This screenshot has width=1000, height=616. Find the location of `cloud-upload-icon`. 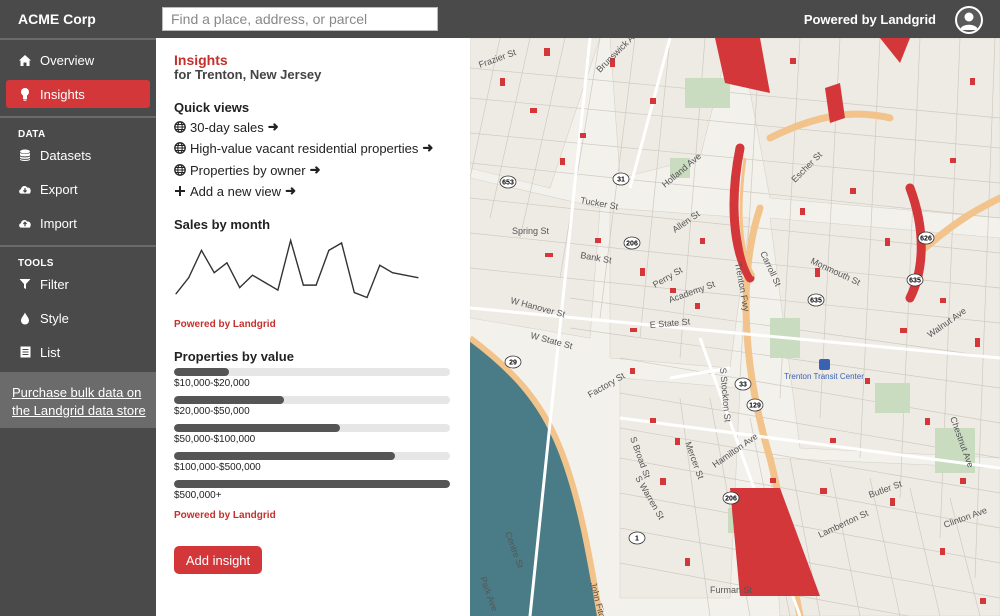

cloud-upload-icon is located at coordinates (25, 223).